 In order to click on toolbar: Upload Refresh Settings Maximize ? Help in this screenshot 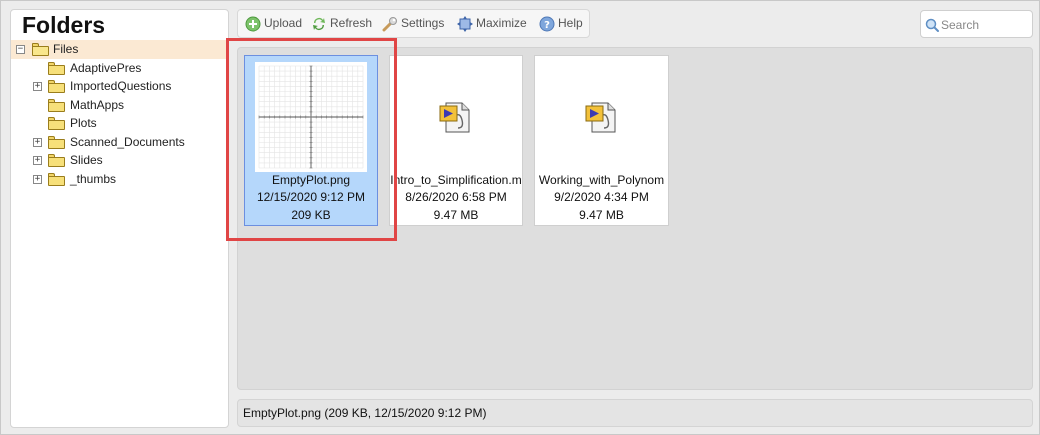, I will do `click(413, 23)`.